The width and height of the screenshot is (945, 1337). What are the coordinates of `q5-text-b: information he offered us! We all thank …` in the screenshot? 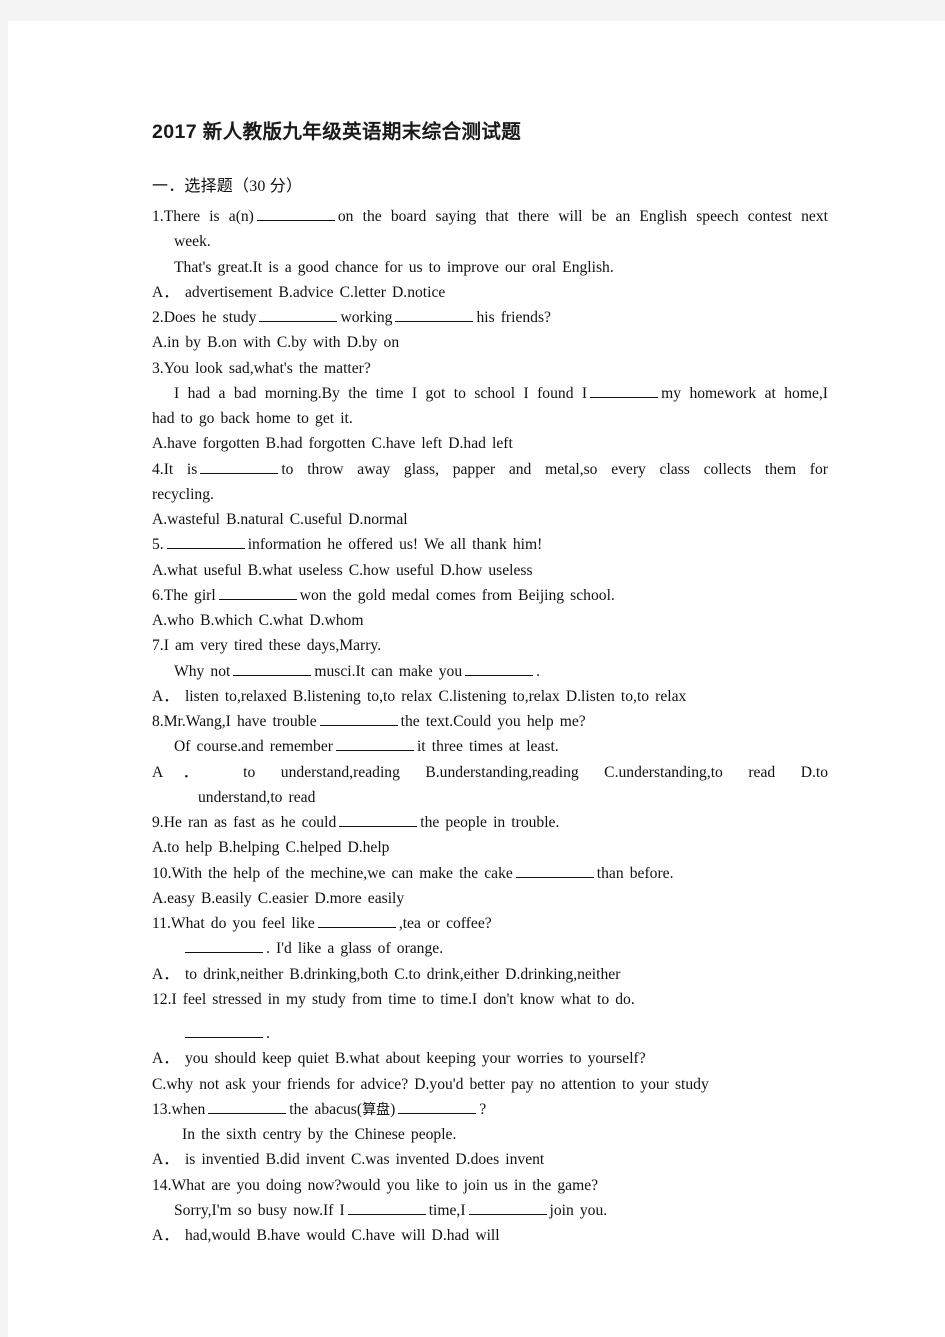 It's located at (395, 545).